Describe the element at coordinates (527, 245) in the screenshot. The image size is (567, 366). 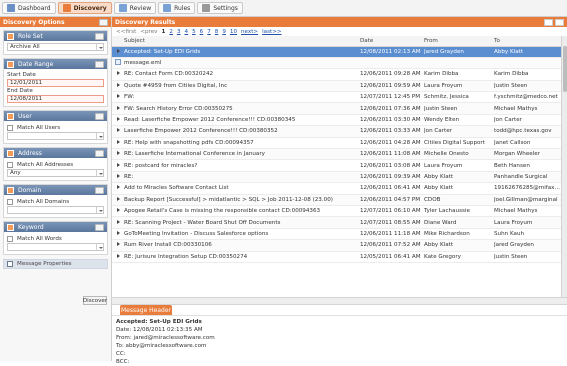
I see `to-cell: Jared Grayden` at that location.